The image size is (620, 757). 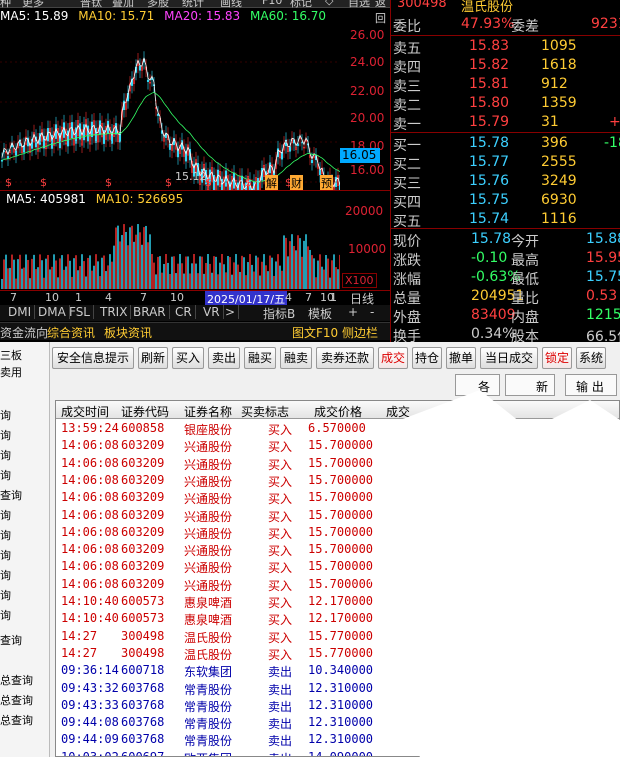 I want to click on ma5-label: MA5: 15.89, so click(x=34, y=16).